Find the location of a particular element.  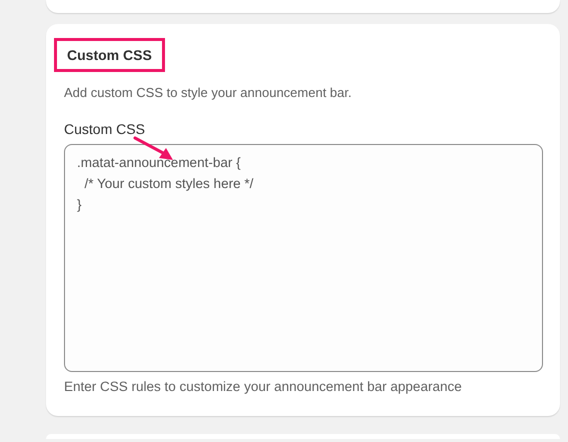

section-title: Custom CSS is located at coordinates (109, 55).